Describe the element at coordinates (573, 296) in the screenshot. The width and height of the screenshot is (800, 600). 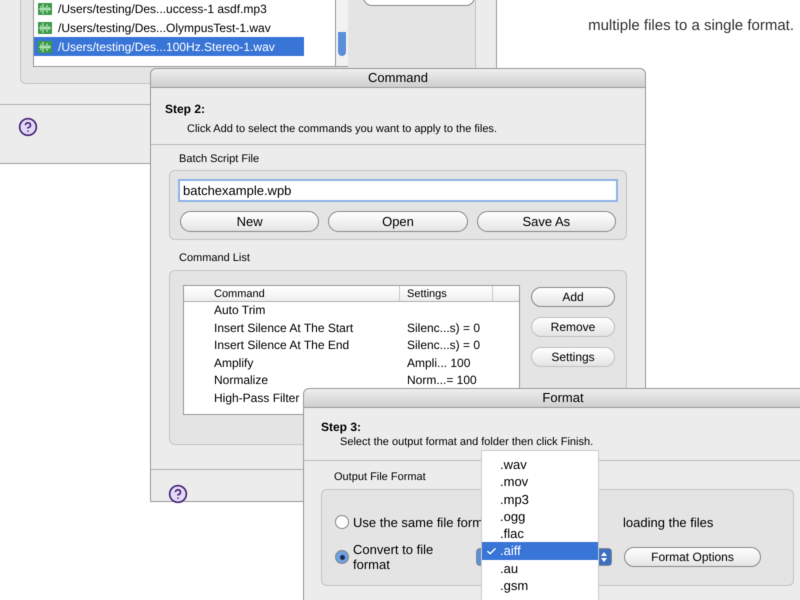
I see `command-button: Add` at that location.